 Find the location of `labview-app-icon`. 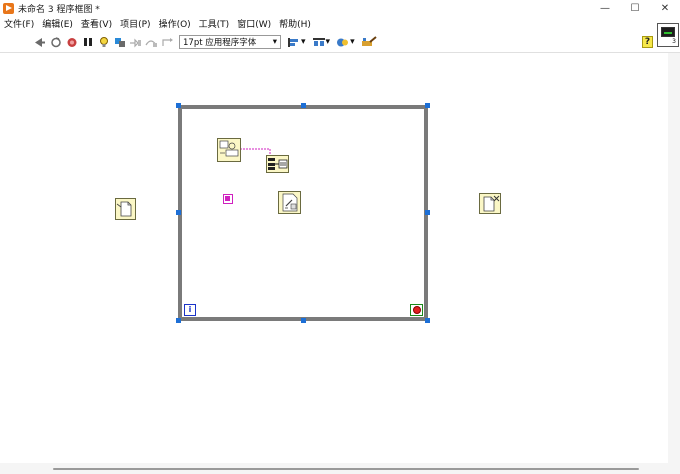

labview-app-icon is located at coordinates (8, 8).